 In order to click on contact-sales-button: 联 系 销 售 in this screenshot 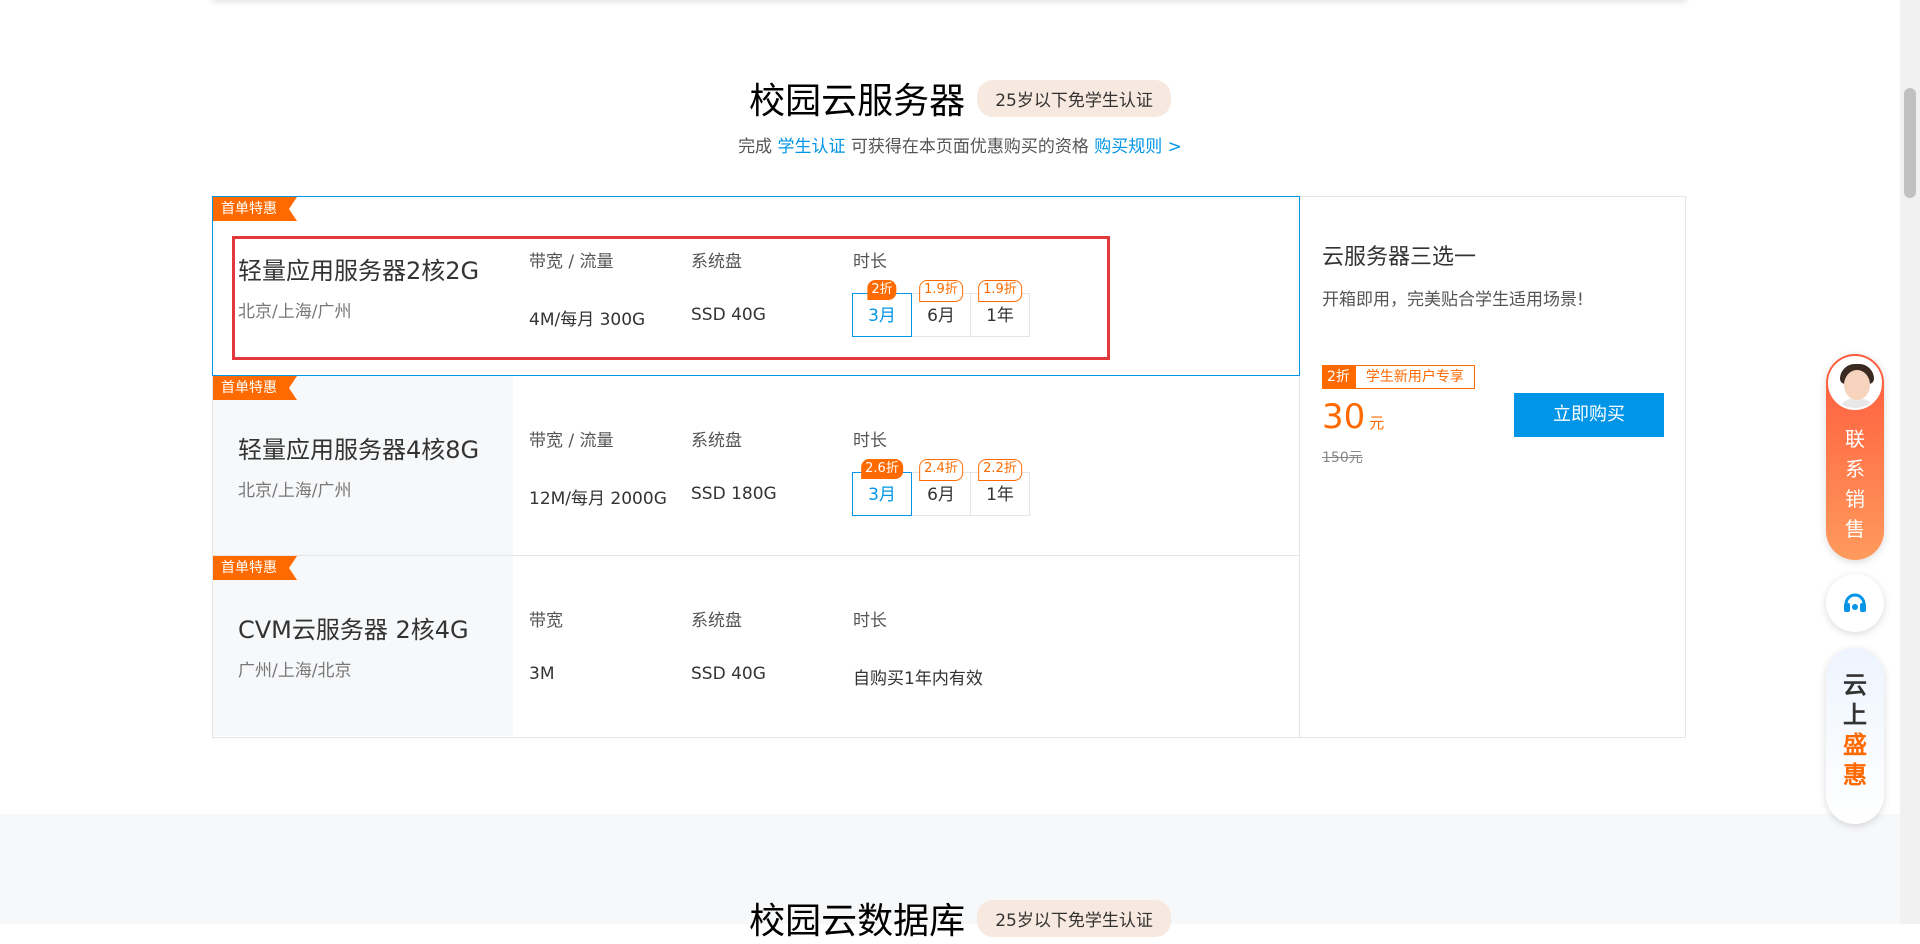, I will do `click(1855, 457)`.